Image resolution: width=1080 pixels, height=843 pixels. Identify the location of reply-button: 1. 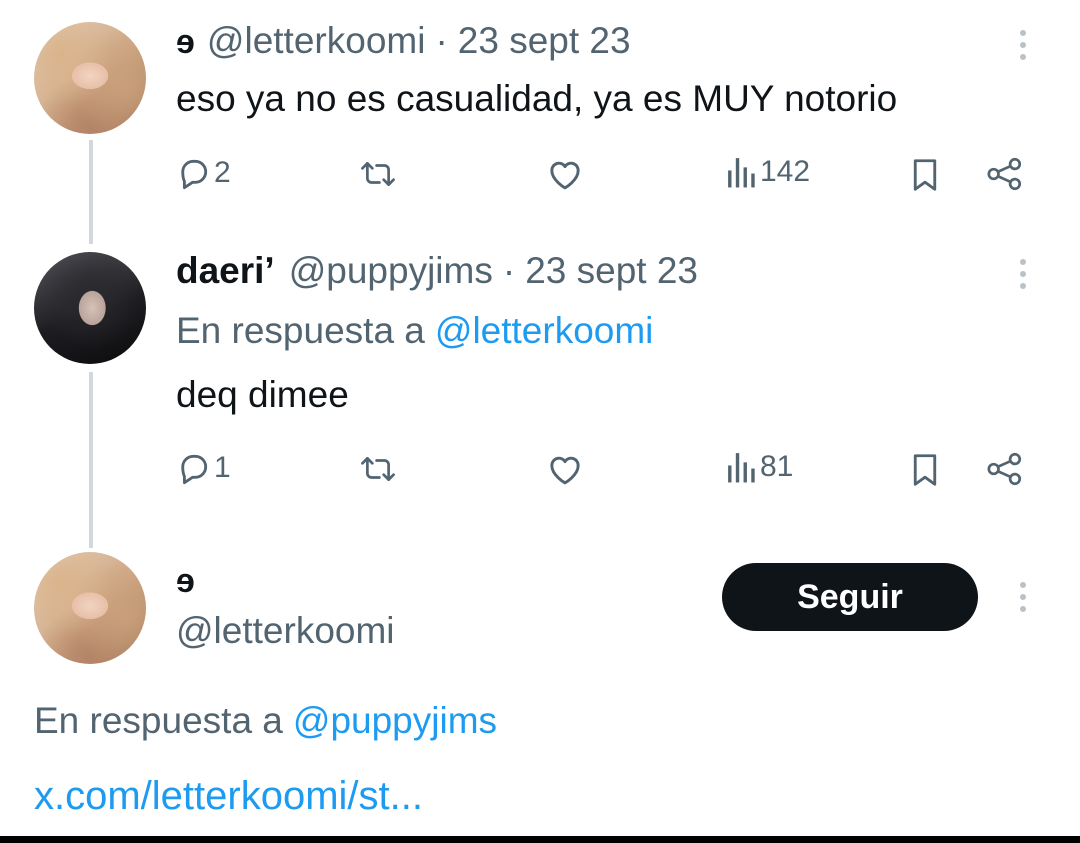
(203, 468).